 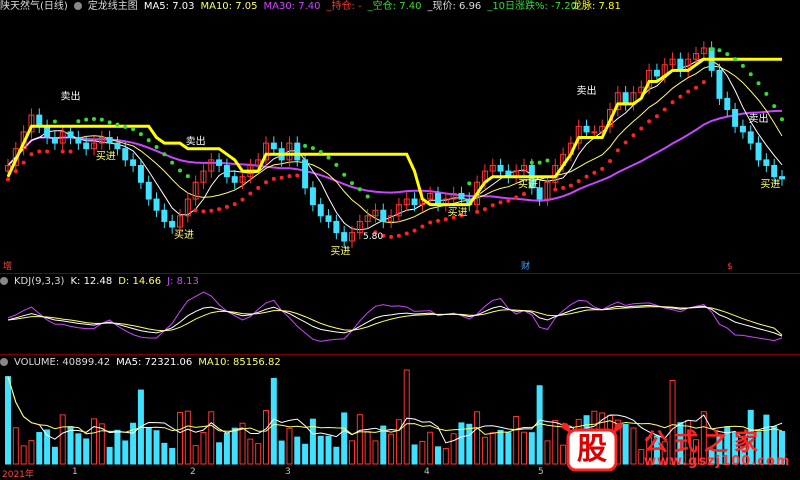 I want to click on vol-ma5: MA5: 72321.06, so click(x=154, y=362).